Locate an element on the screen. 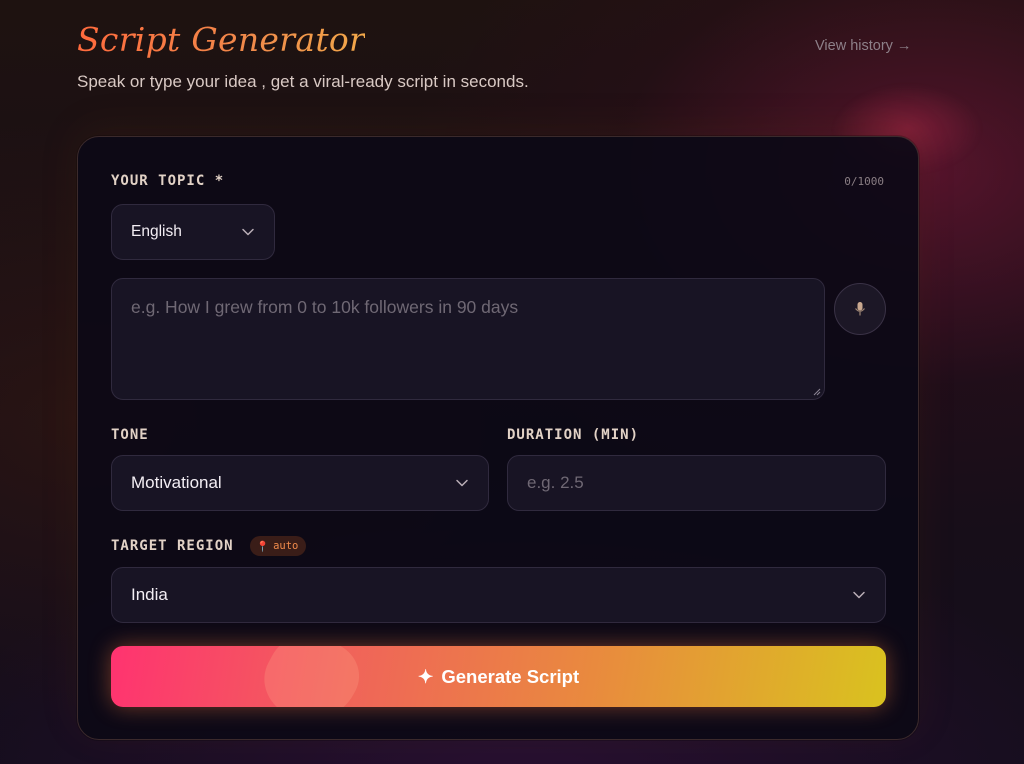 The width and height of the screenshot is (1024, 764). language-value: English is located at coordinates (156, 231).